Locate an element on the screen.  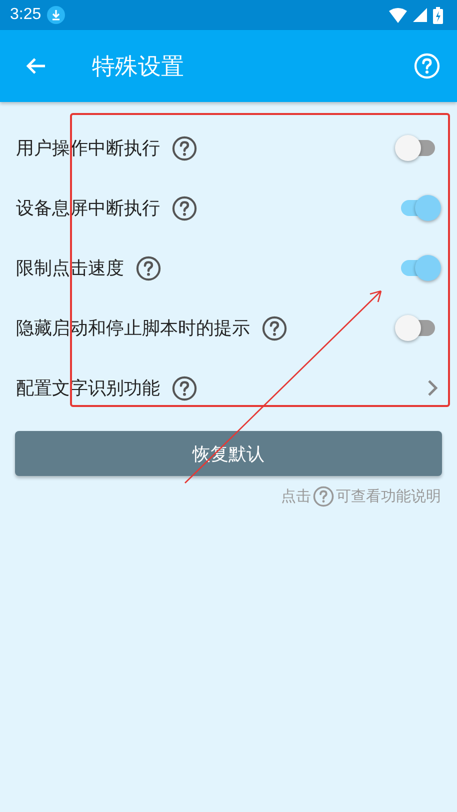
setting-row: 隐藏启动和停止脚本时的提示 is located at coordinates (228, 328).